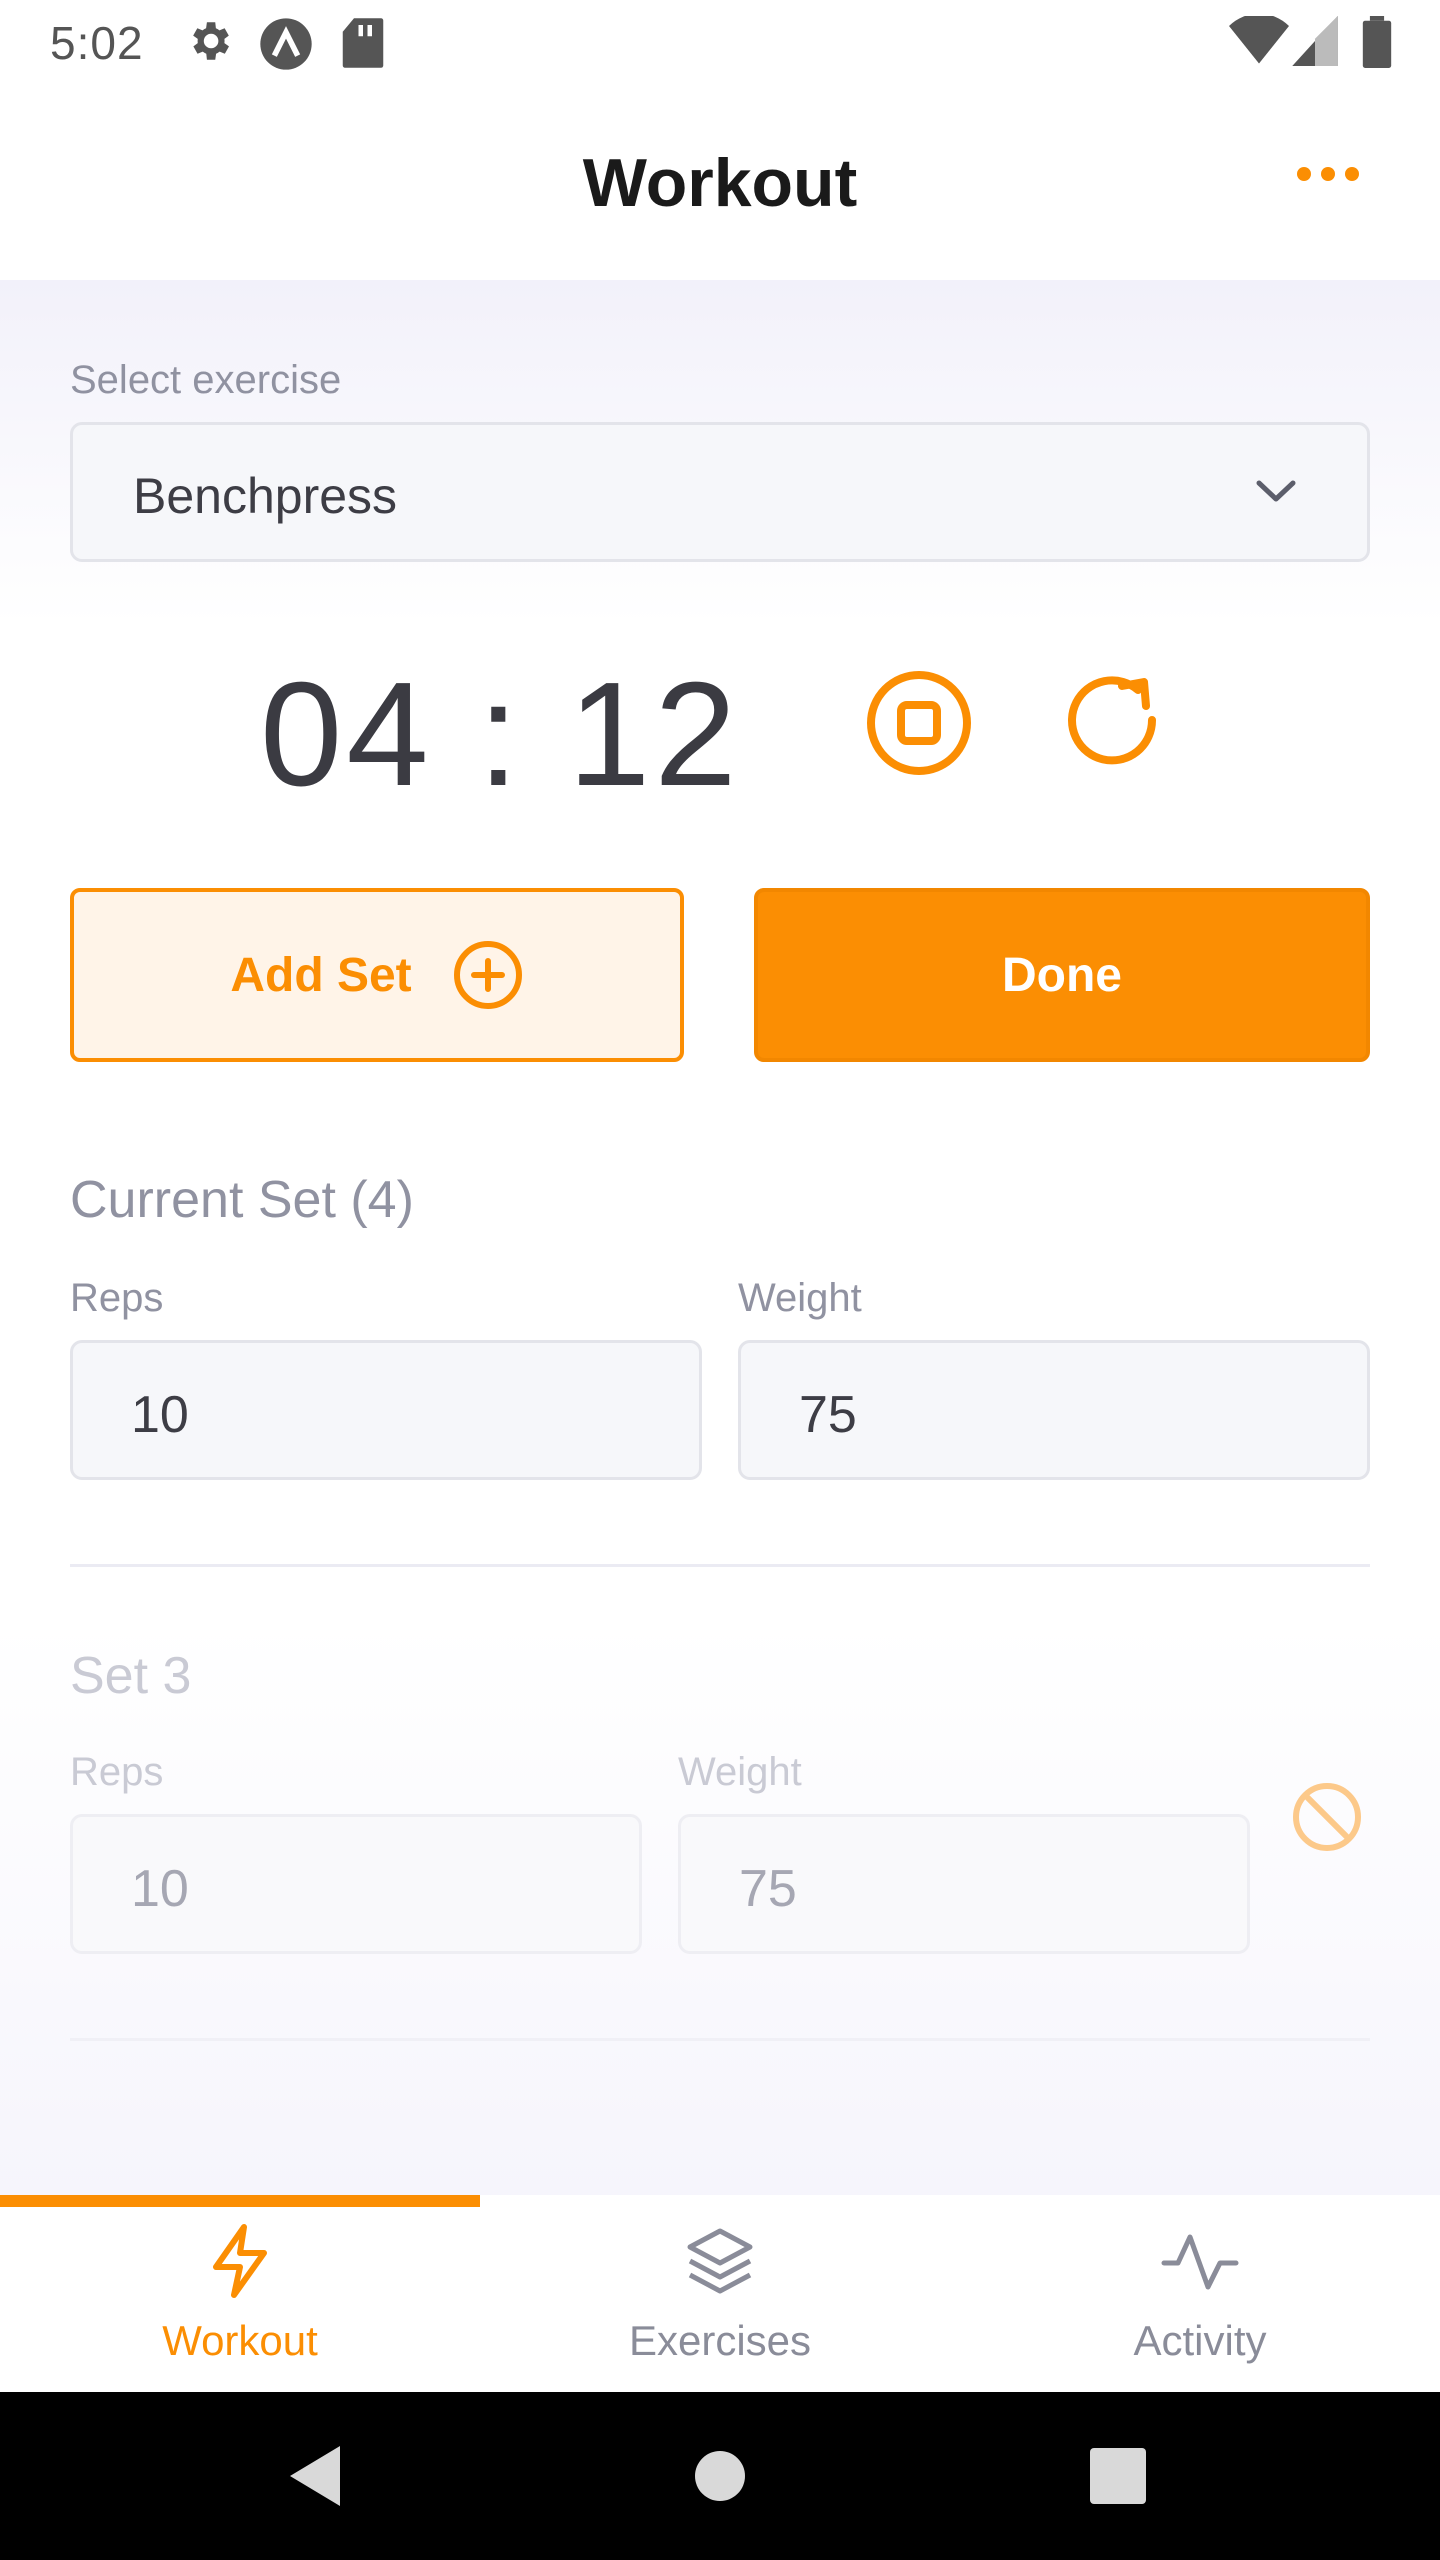  What do you see at coordinates (740, 1772) in the screenshot?
I see `set-3-weight-label: Weight` at bounding box center [740, 1772].